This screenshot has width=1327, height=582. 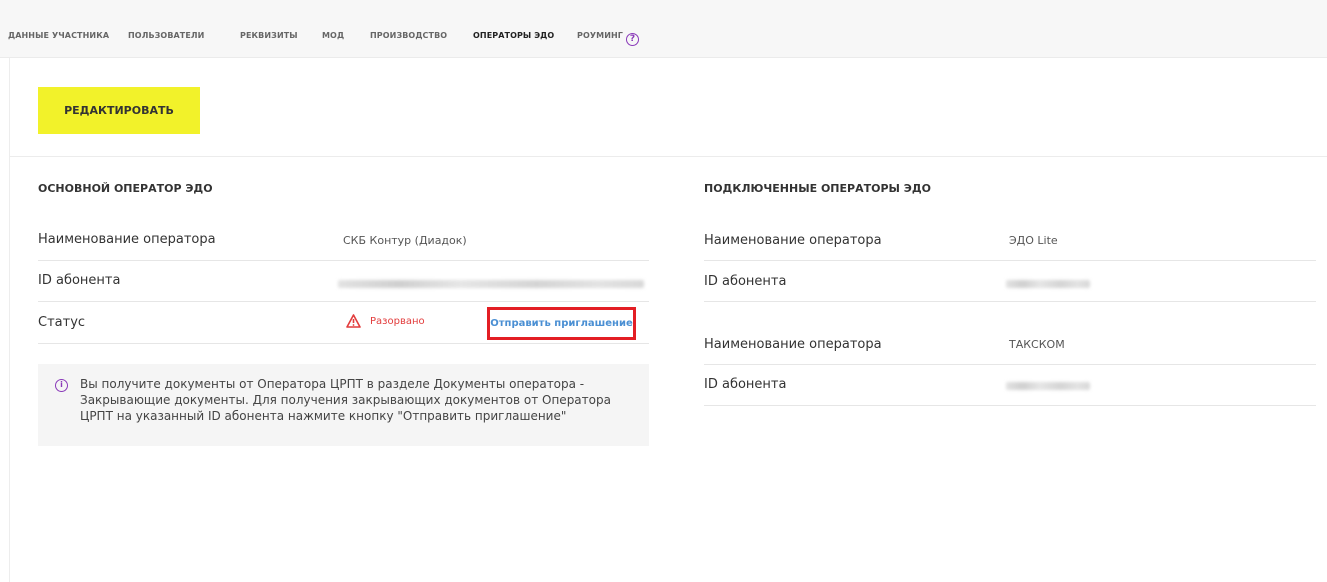 I want to click on warning-triangle-icon, so click(x=353, y=321).